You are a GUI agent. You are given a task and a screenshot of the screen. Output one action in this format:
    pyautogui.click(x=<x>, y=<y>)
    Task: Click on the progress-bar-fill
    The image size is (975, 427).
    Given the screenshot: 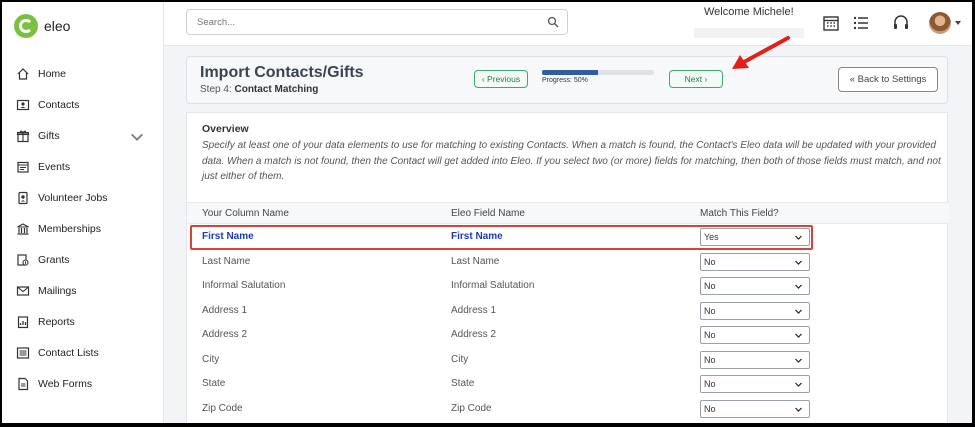 What is the action you would take?
    pyautogui.click(x=570, y=72)
    